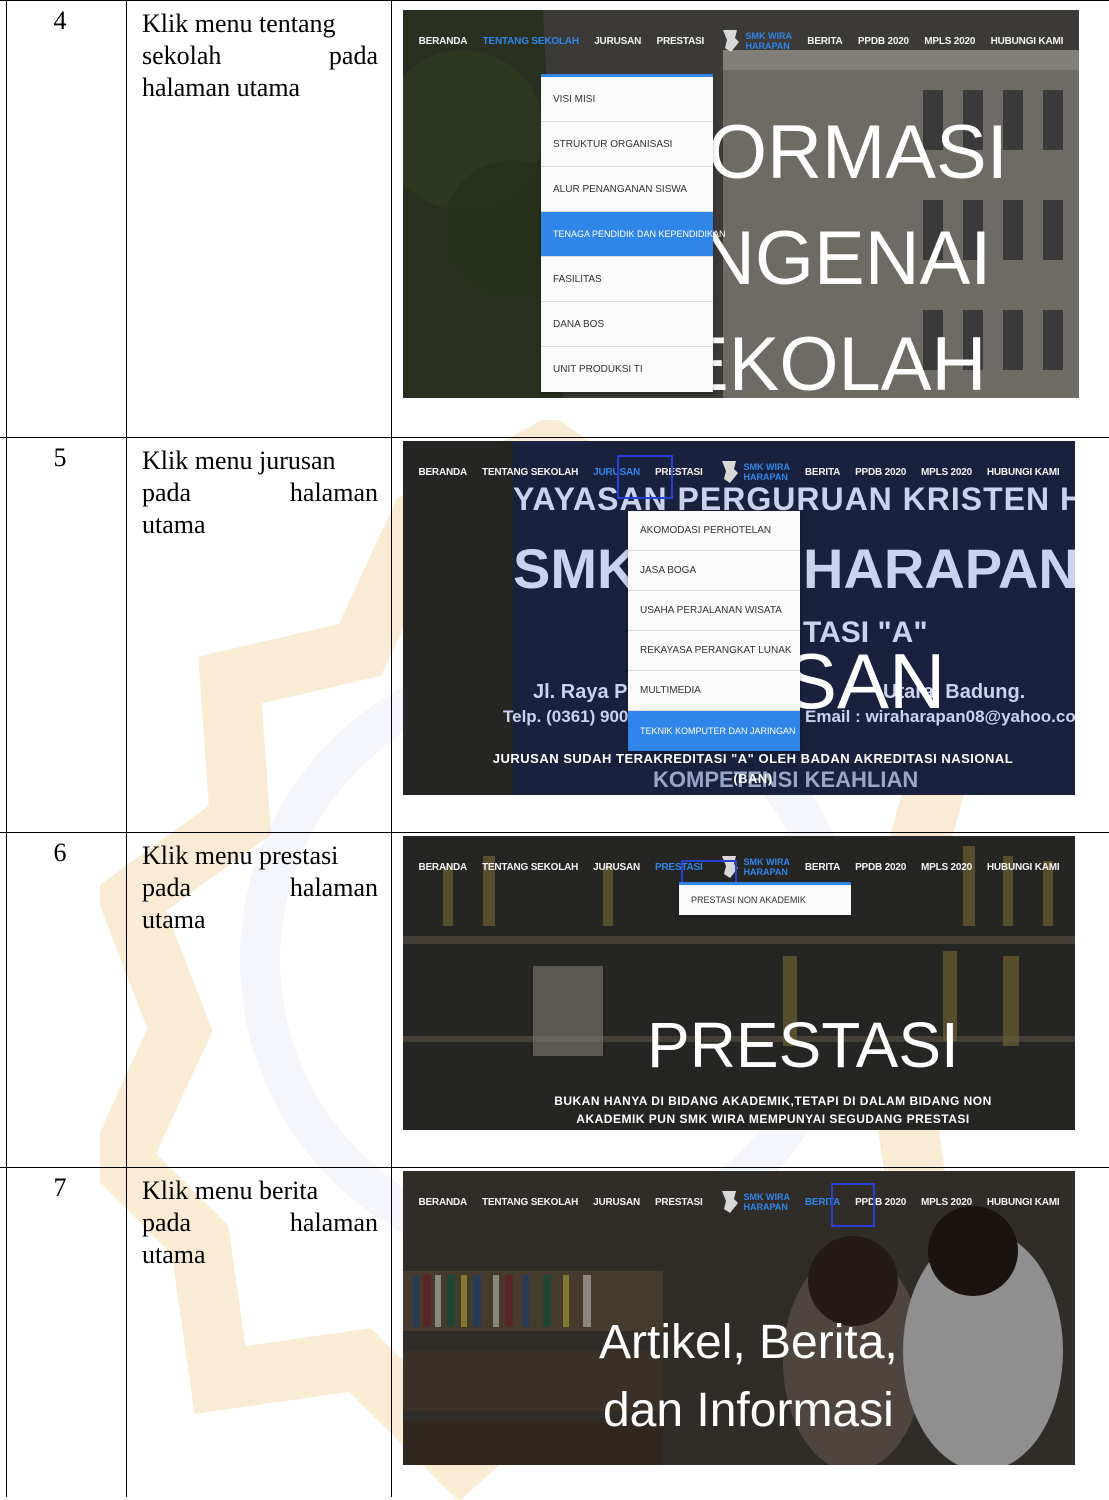 This screenshot has width=1109, height=1500. What do you see at coordinates (627, 144) in the screenshot?
I see `dropdown-item: STRUKTUR ORGANISASI` at bounding box center [627, 144].